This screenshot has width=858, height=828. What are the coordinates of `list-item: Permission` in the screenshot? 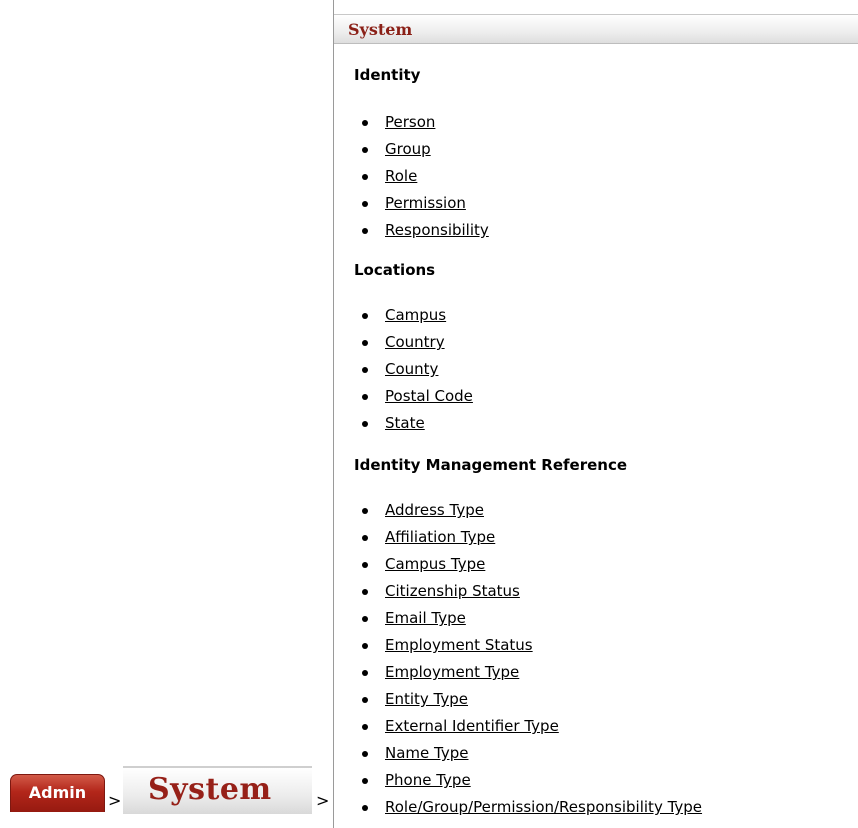 It's located at (421, 203).